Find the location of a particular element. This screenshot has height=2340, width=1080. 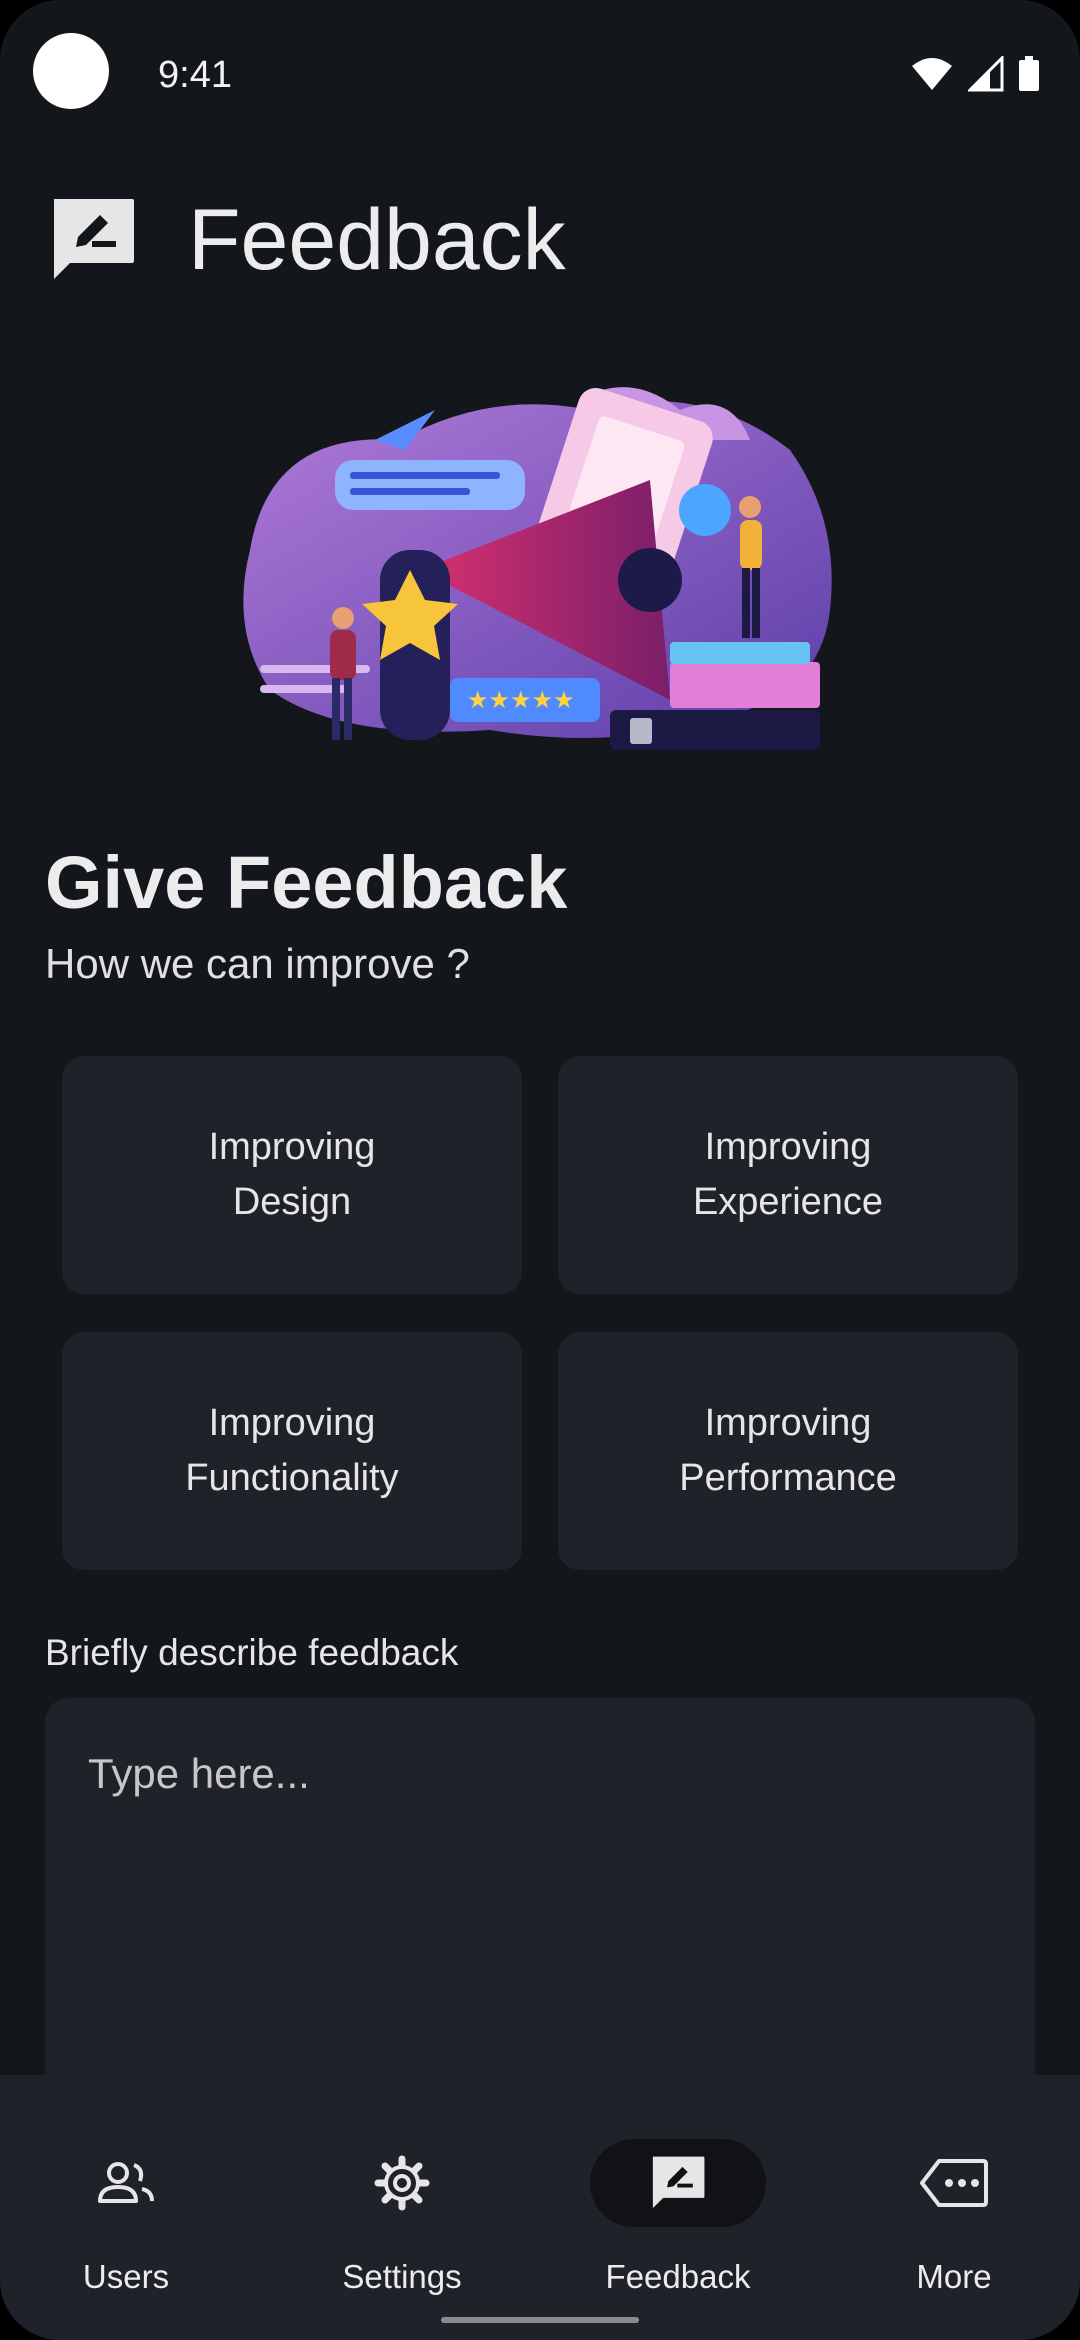

nav-item-users: Users is located at coordinates (126, 2205).